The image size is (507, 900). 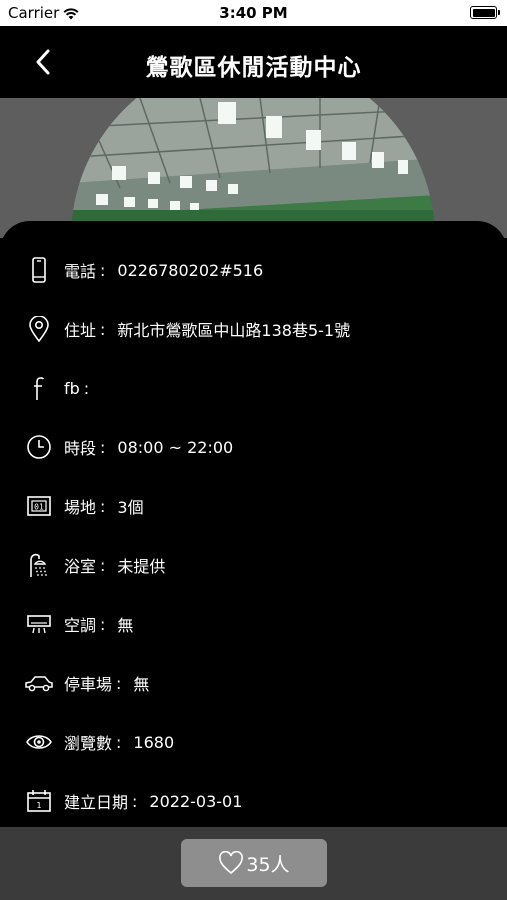 What do you see at coordinates (253, 68) in the screenshot?
I see `page-title: 鶯歌區休閒活動中心` at bounding box center [253, 68].